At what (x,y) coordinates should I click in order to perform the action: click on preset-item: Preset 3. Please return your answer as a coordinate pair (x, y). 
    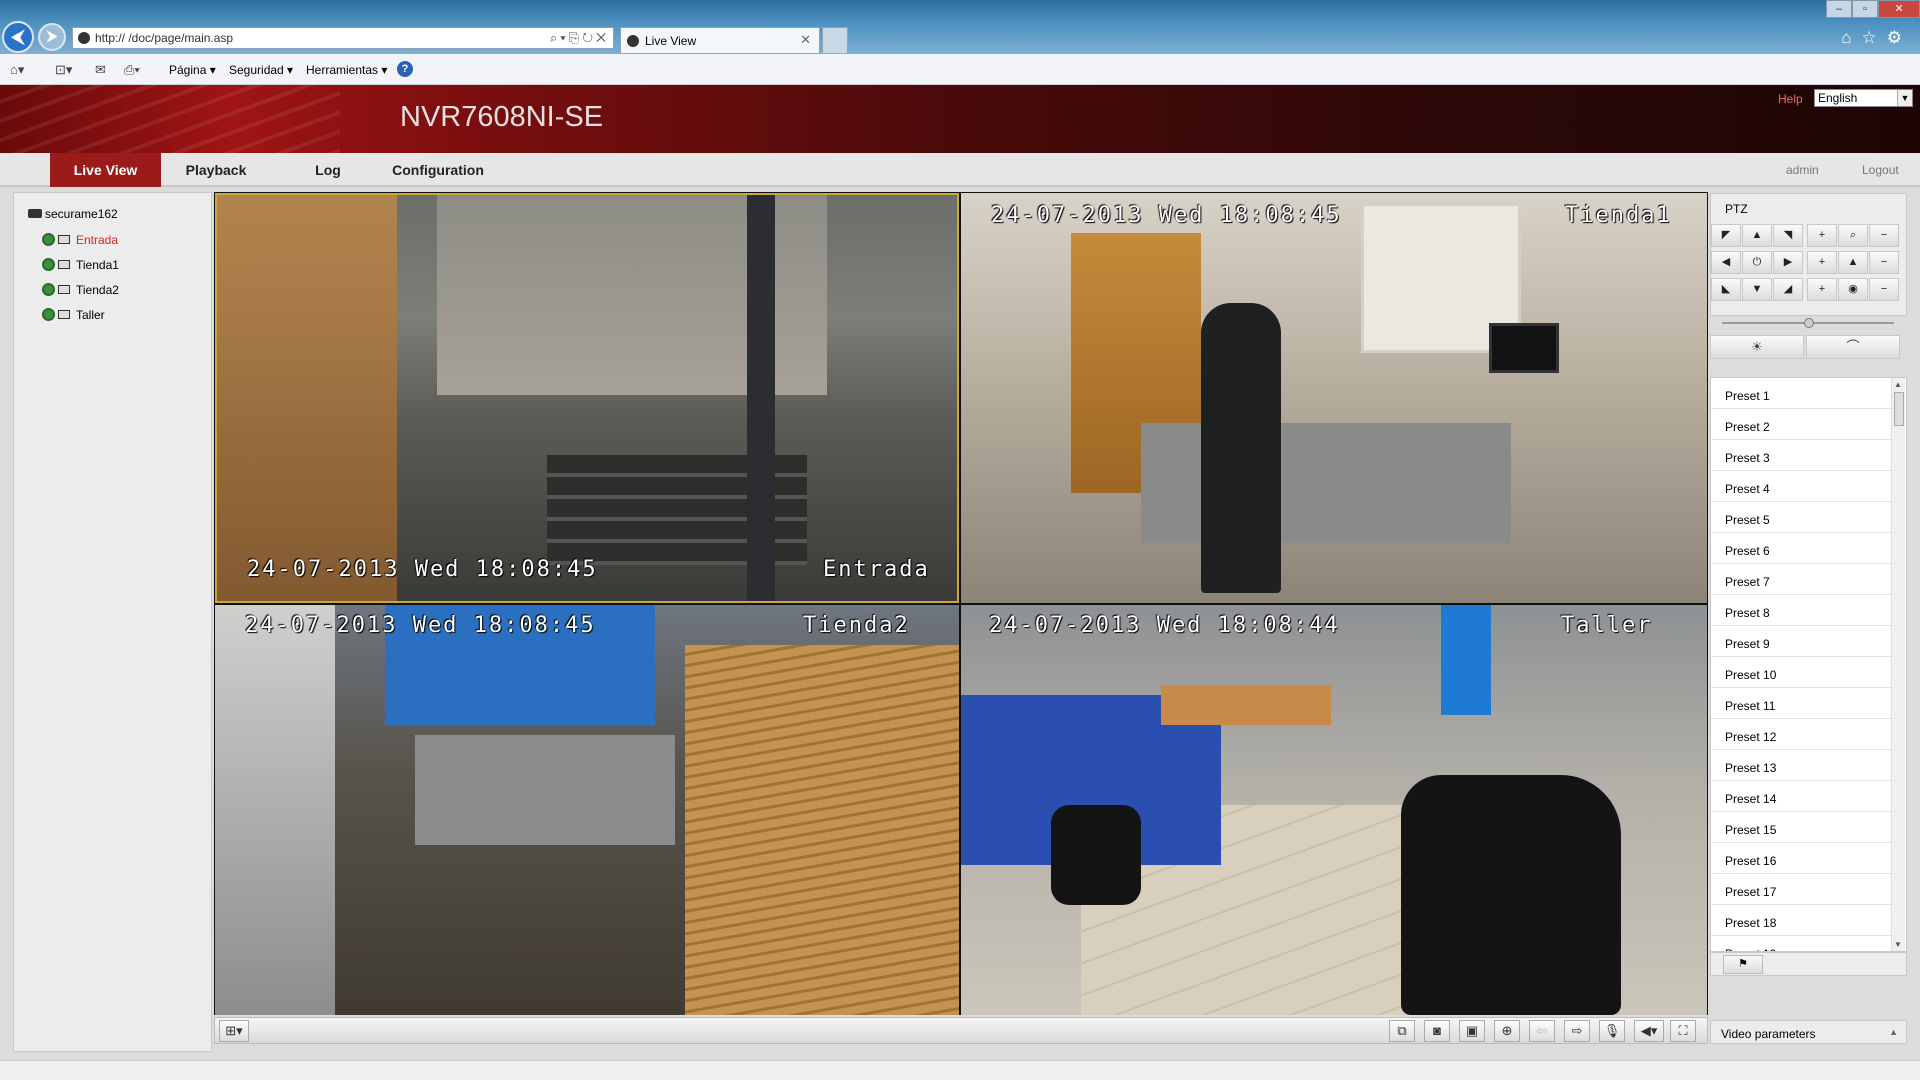
    Looking at the image, I should click on (1801, 455).